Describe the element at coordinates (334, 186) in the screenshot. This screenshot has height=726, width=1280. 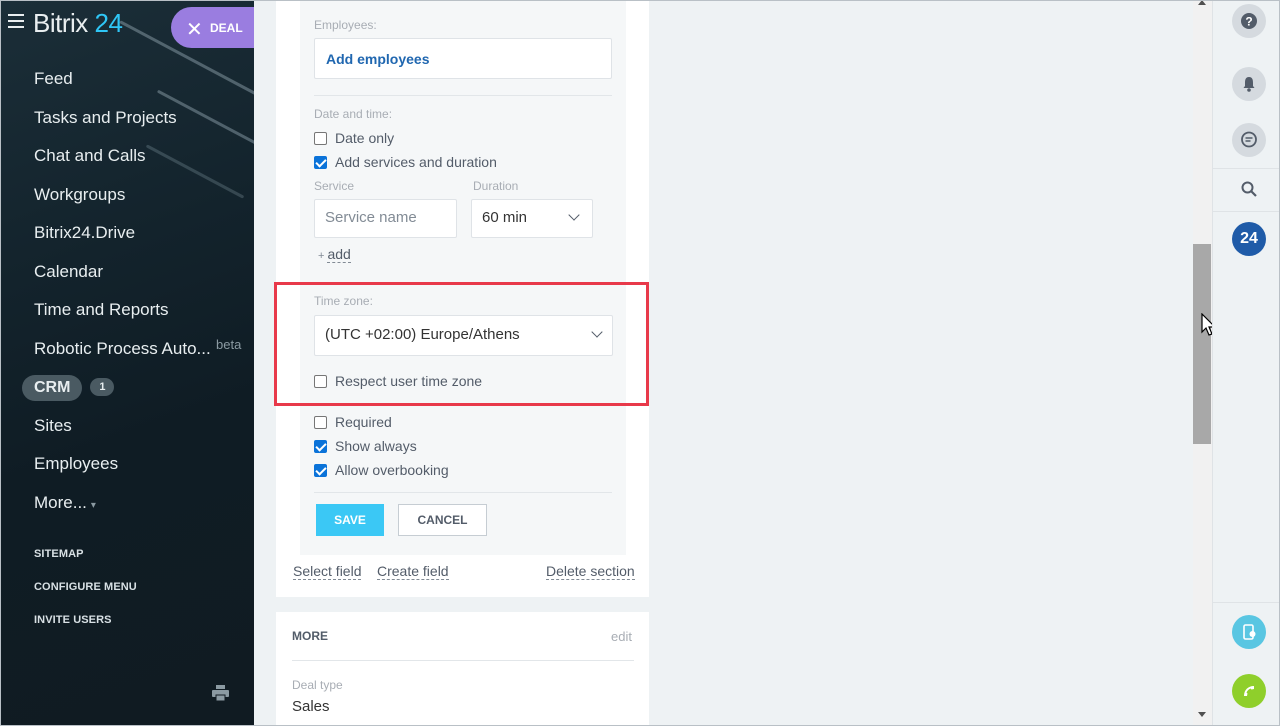
I see `service-label: Service` at that location.